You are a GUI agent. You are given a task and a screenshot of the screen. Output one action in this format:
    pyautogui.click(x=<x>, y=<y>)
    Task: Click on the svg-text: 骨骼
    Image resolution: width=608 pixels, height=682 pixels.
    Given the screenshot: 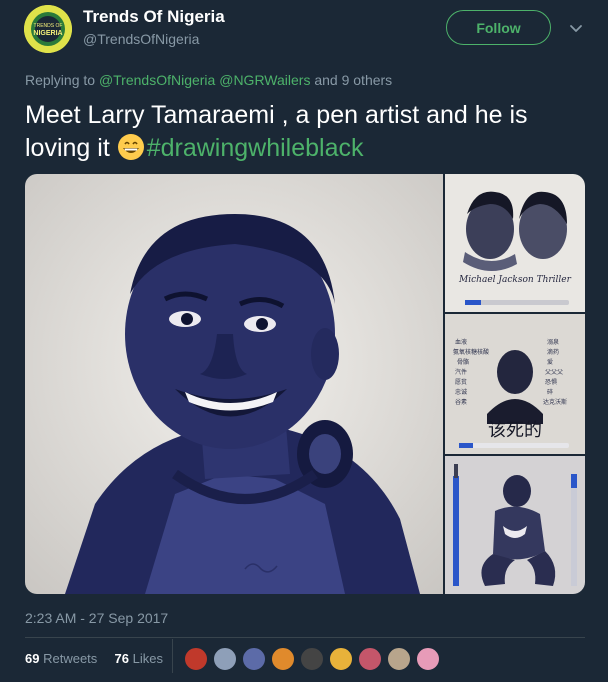 What is the action you would take?
    pyautogui.click(x=463, y=362)
    